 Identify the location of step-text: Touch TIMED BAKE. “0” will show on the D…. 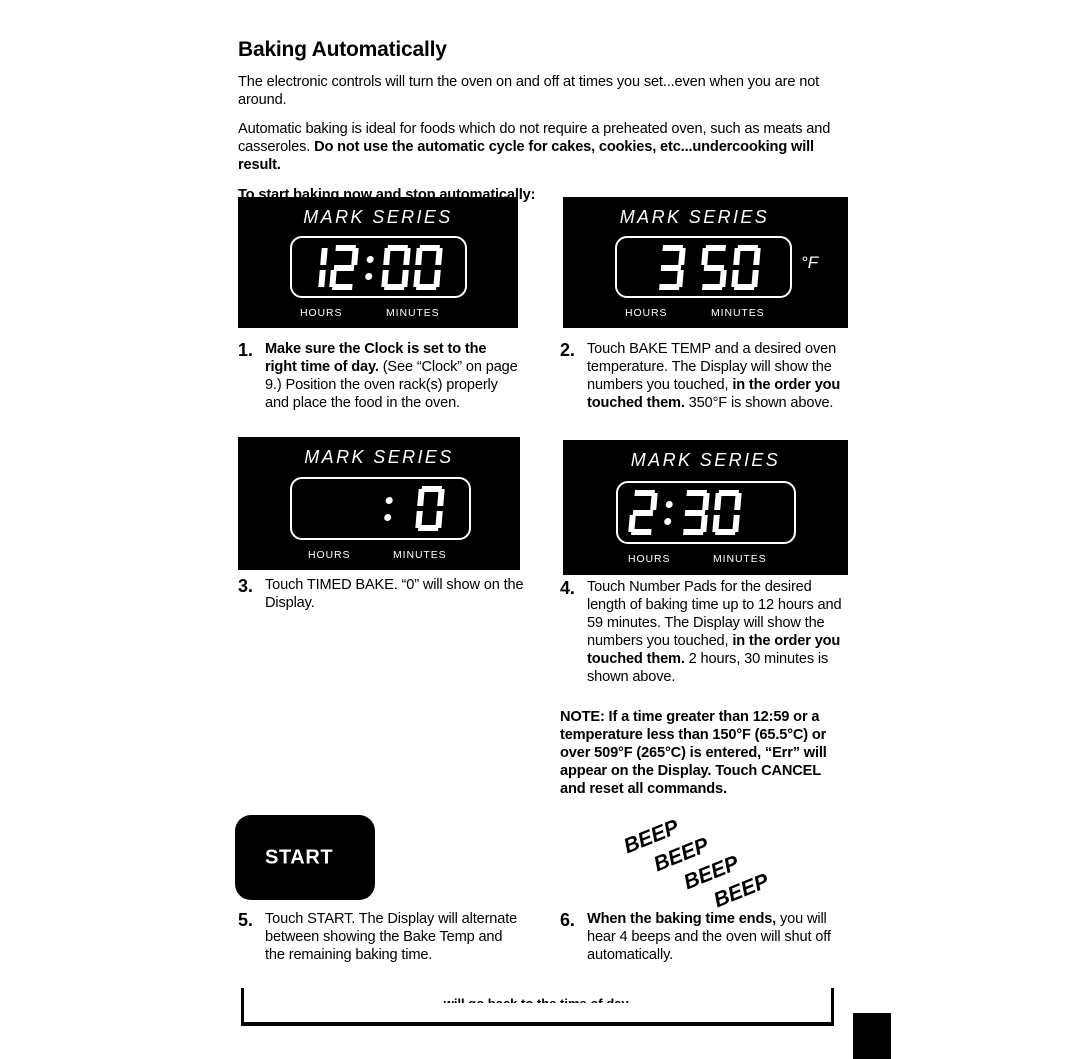
(388, 594).